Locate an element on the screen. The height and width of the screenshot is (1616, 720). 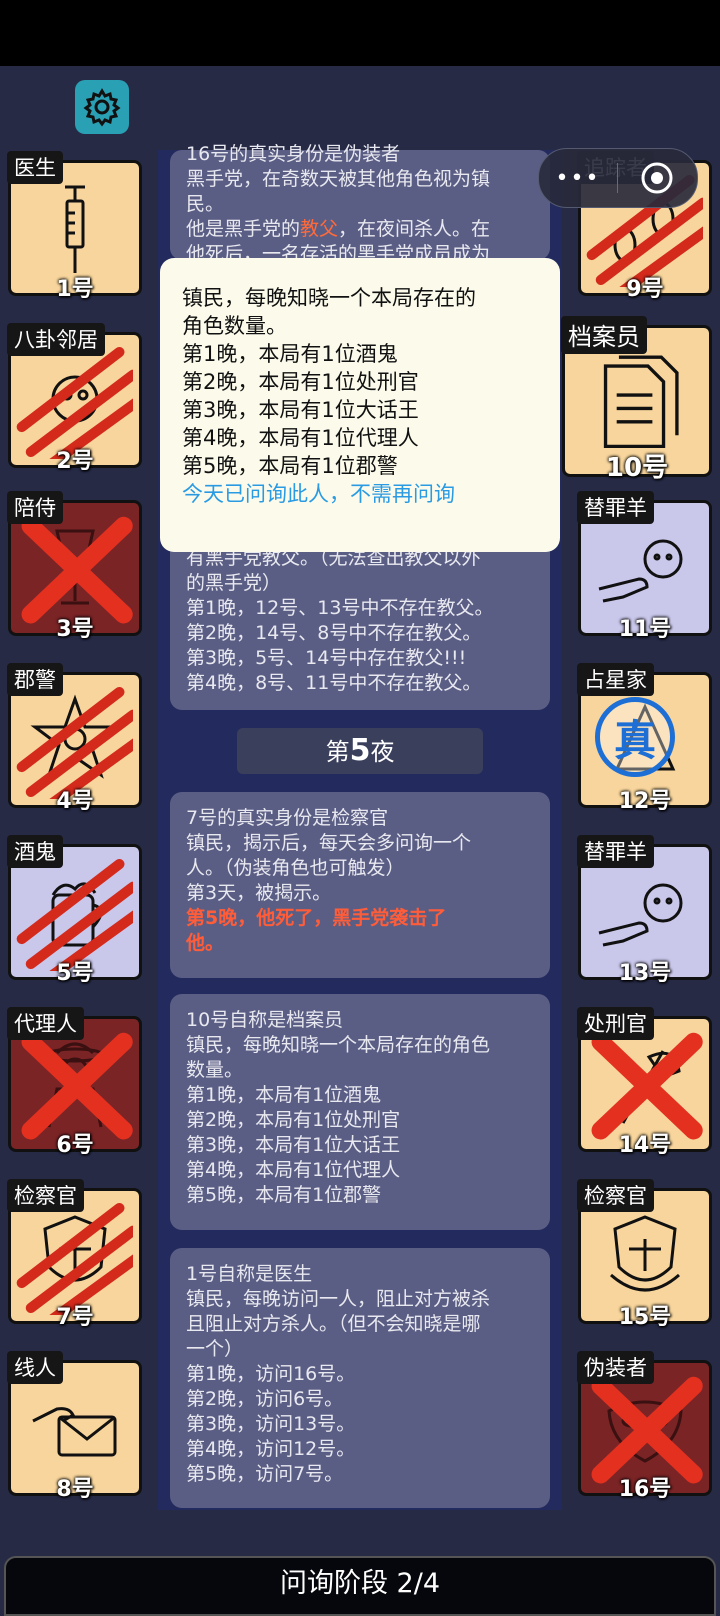
card-line: 数量。 is located at coordinates (215, 1070).